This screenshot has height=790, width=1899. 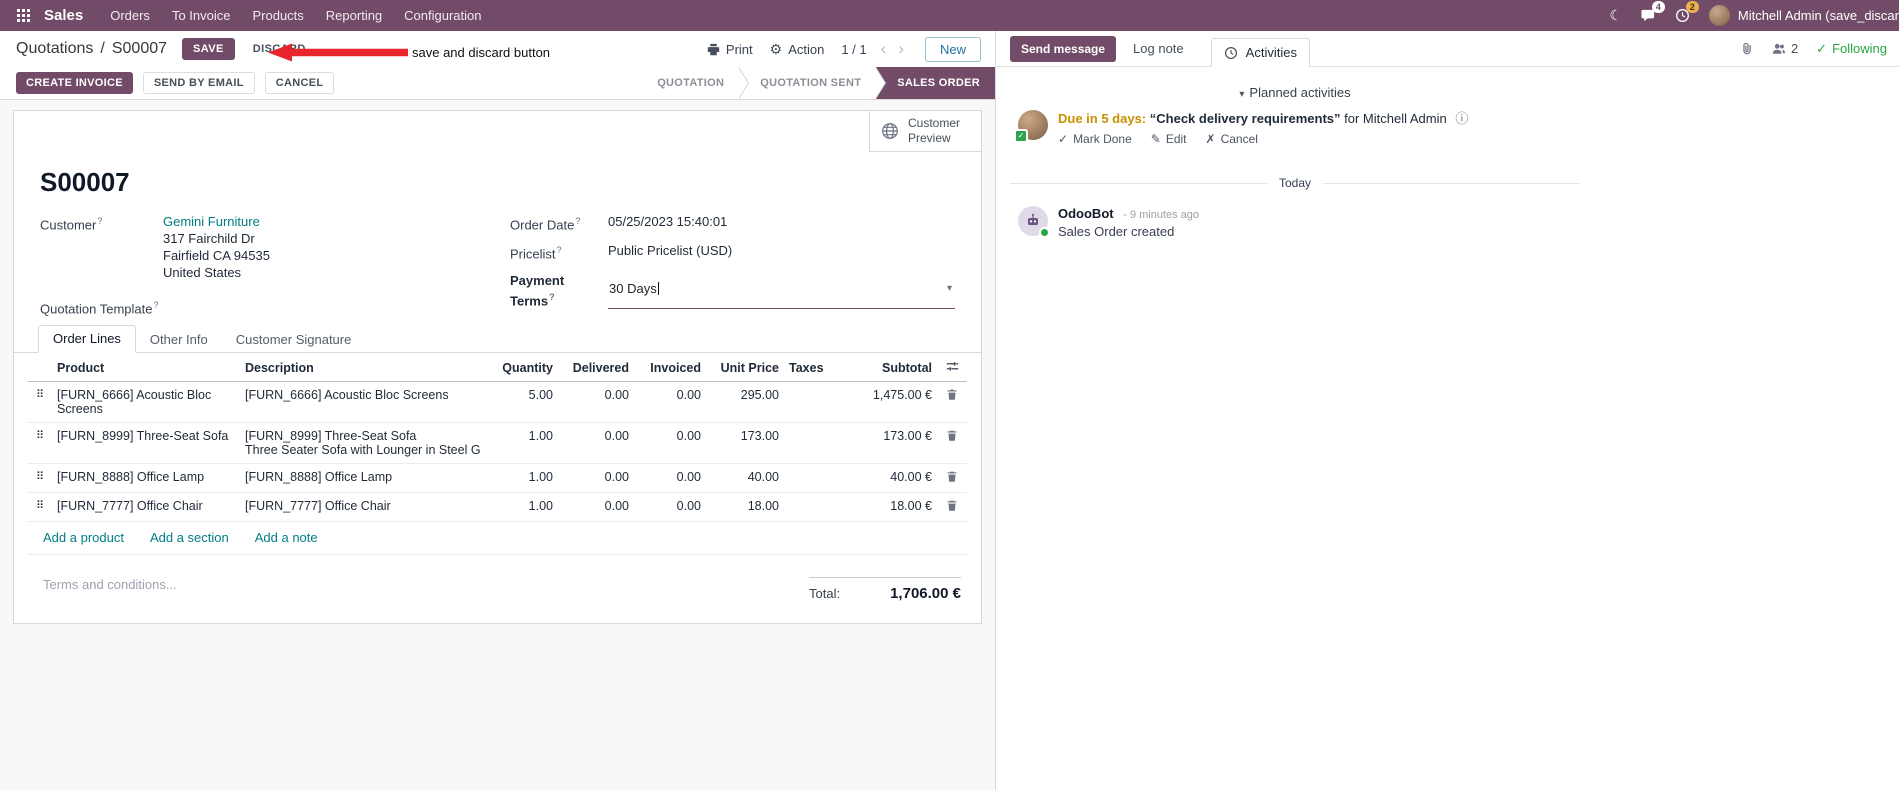 What do you see at coordinates (189, 537) in the screenshot?
I see `add-section-link: Add a section` at bounding box center [189, 537].